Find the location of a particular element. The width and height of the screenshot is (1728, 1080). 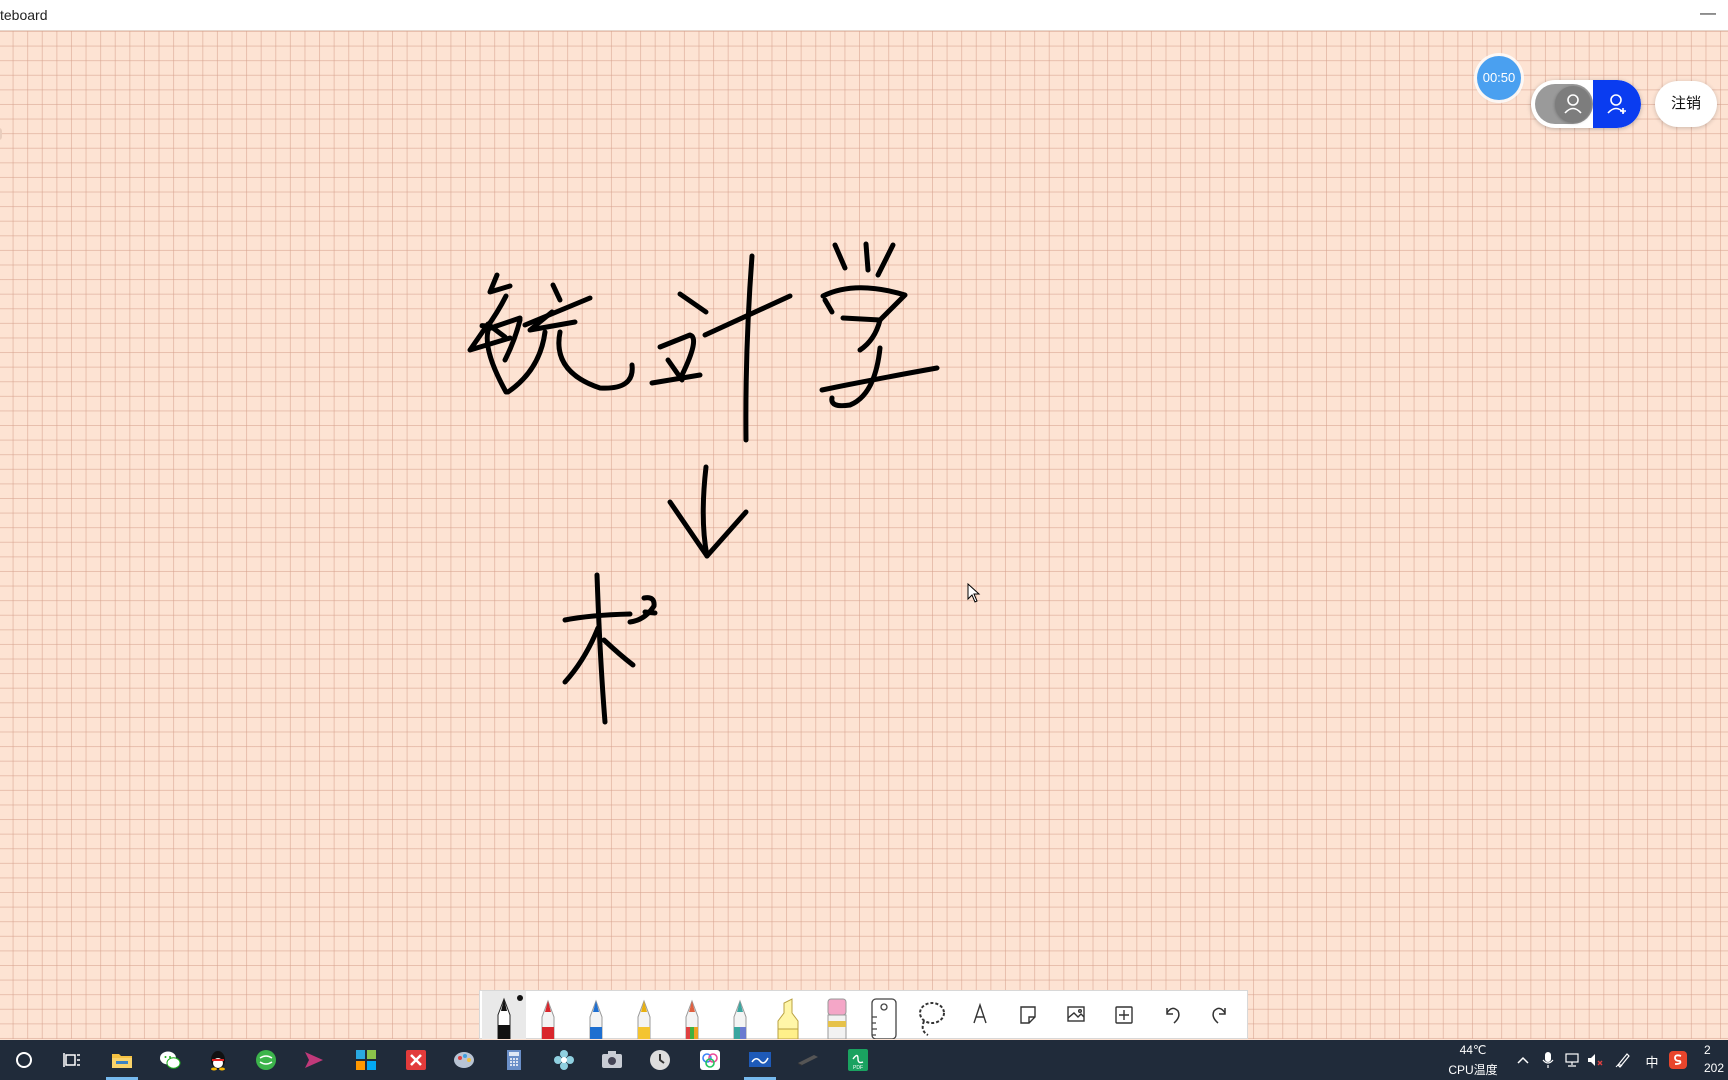

drawing-toolbar is located at coordinates (863, 1014).